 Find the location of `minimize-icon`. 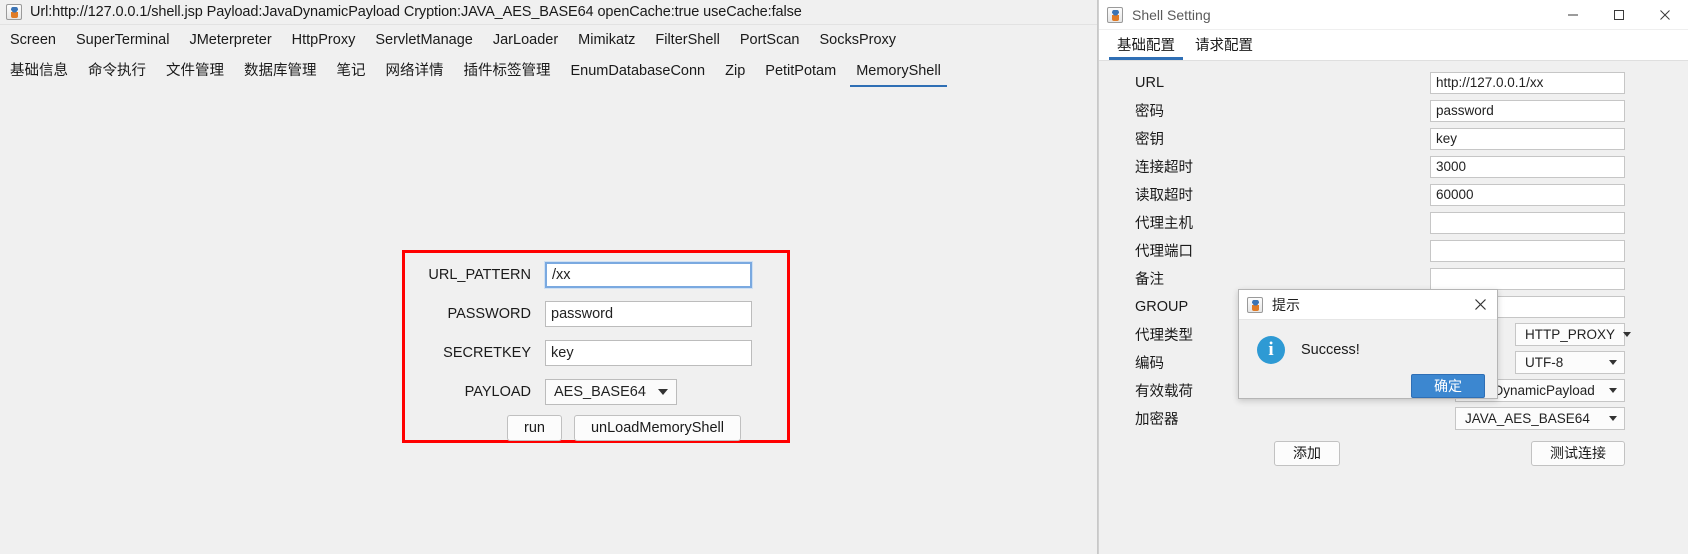

minimize-icon is located at coordinates (1573, 14).